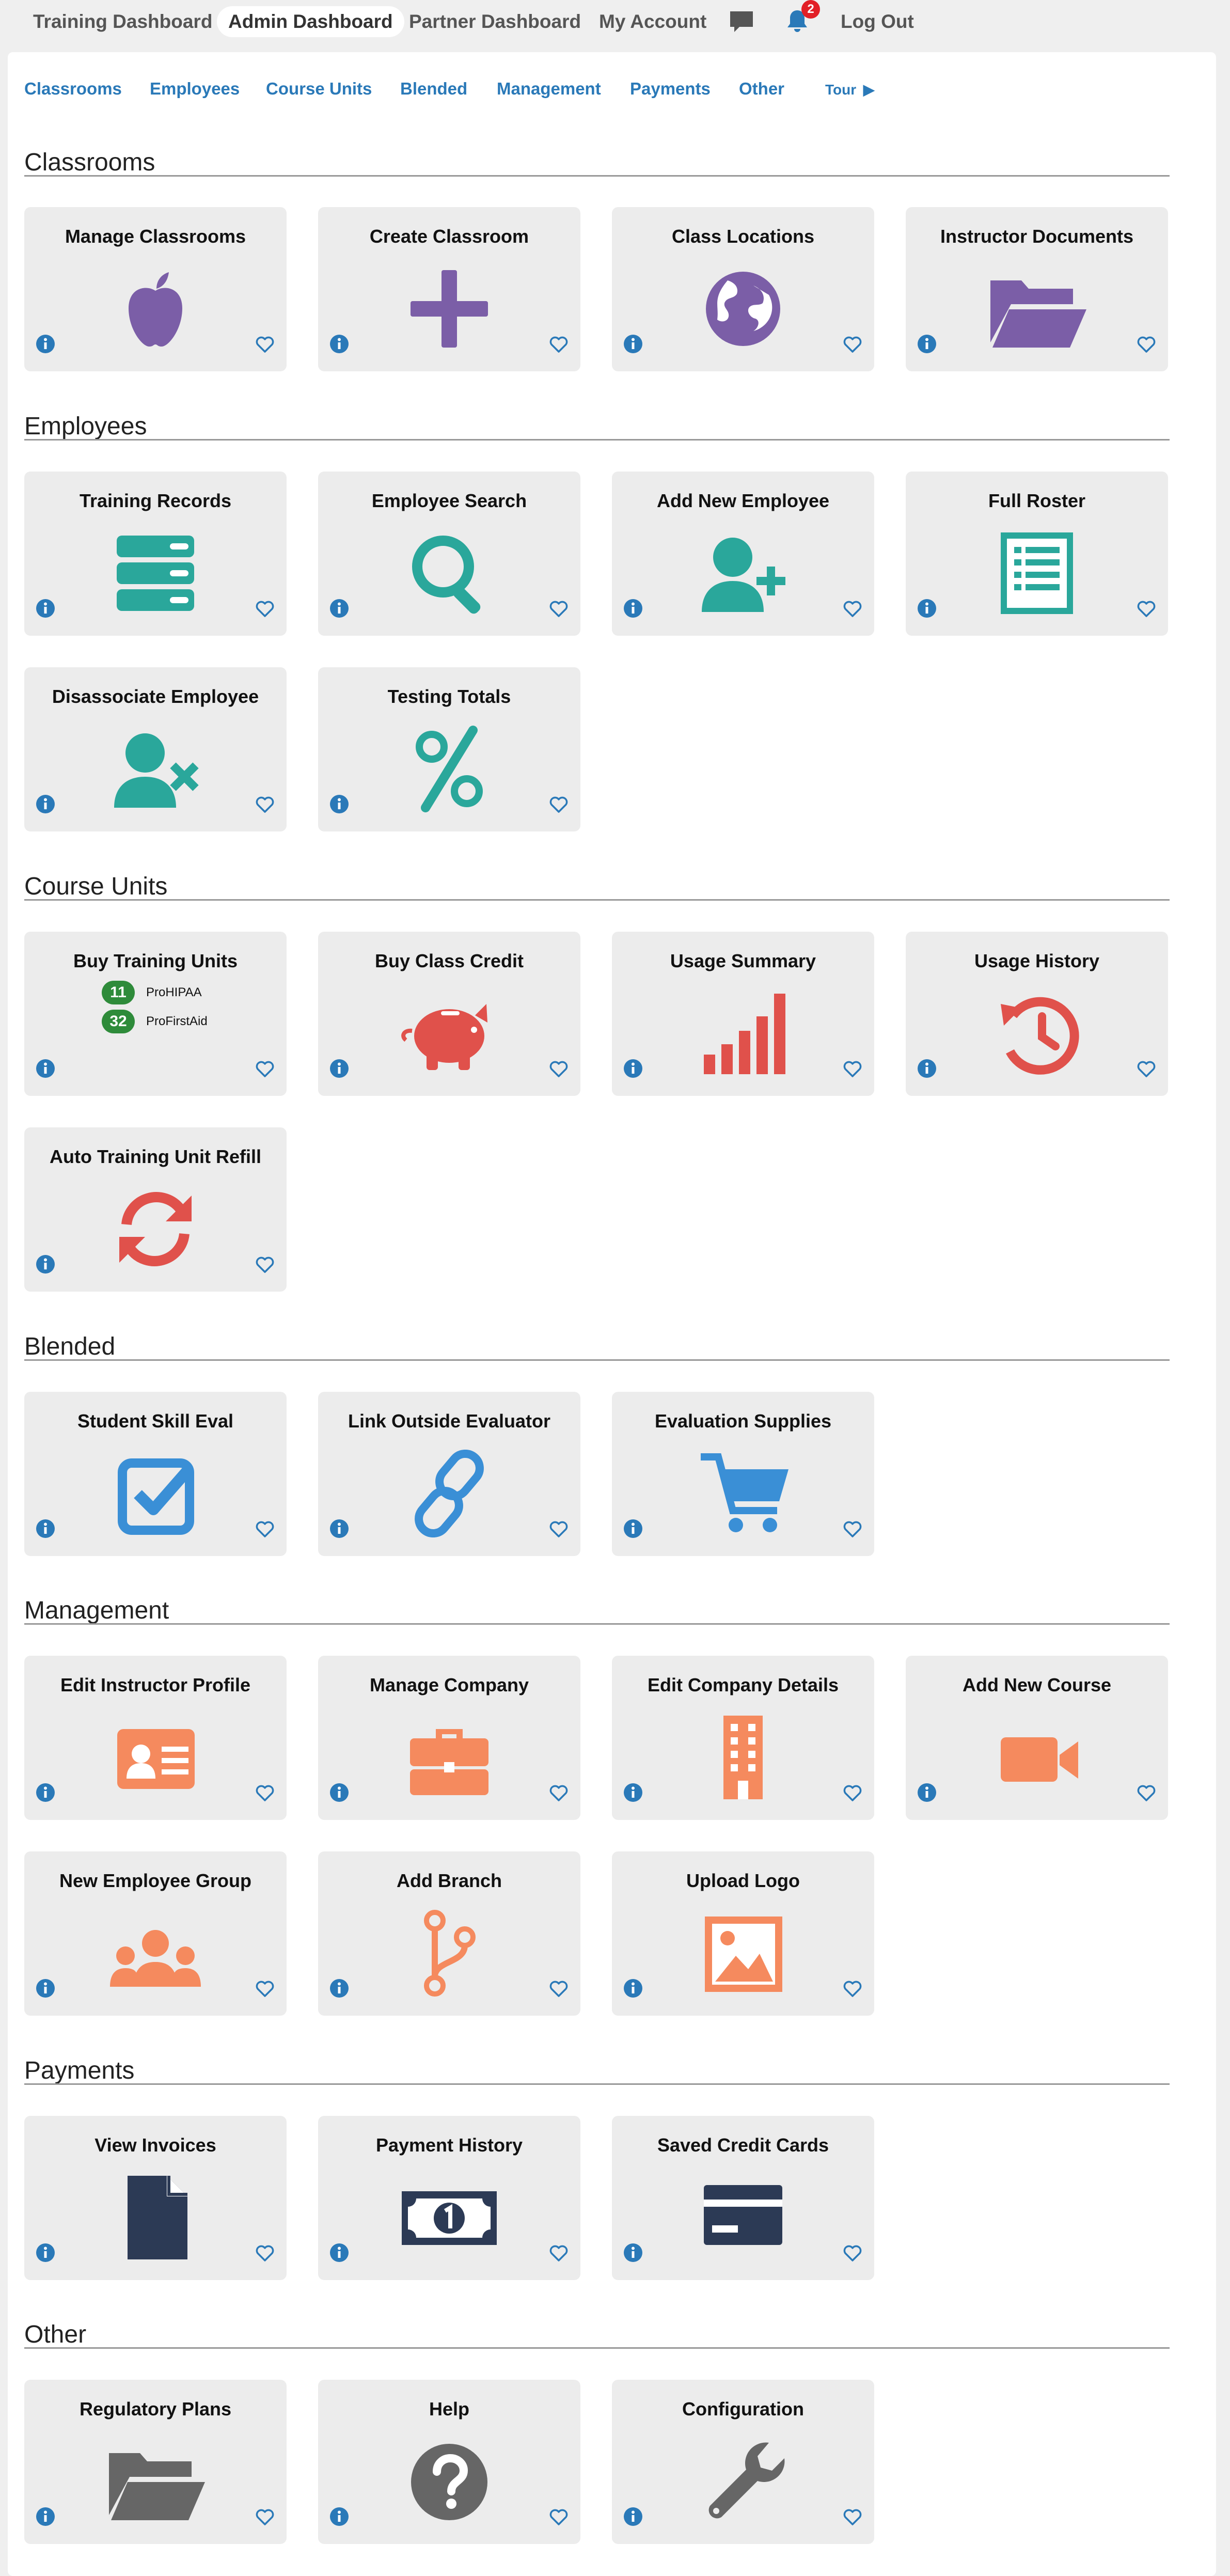 The image size is (1230, 2576). I want to click on card-buy-class-credit: Buy Class Credit, so click(449, 1014).